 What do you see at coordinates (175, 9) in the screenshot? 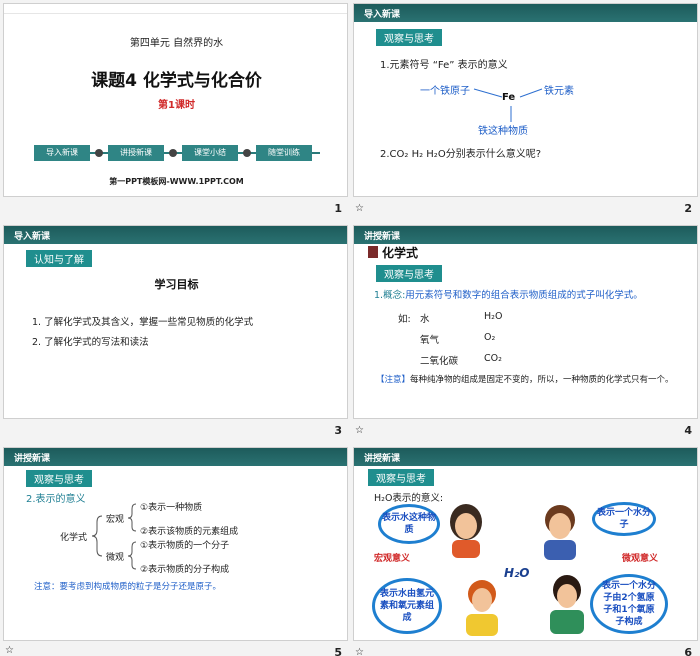
I see `slide-top-strip` at bounding box center [175, 9].